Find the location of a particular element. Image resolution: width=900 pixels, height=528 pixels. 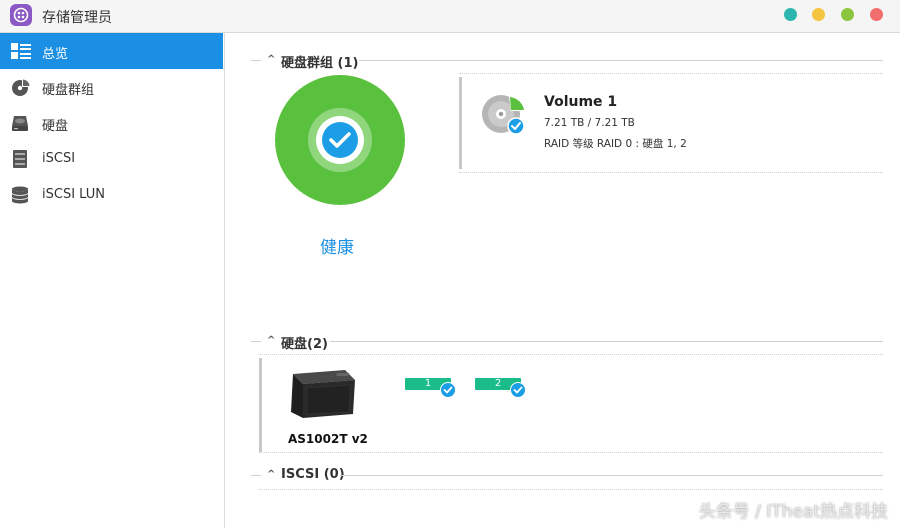

overview-icon is located at coordinates (21, 51).